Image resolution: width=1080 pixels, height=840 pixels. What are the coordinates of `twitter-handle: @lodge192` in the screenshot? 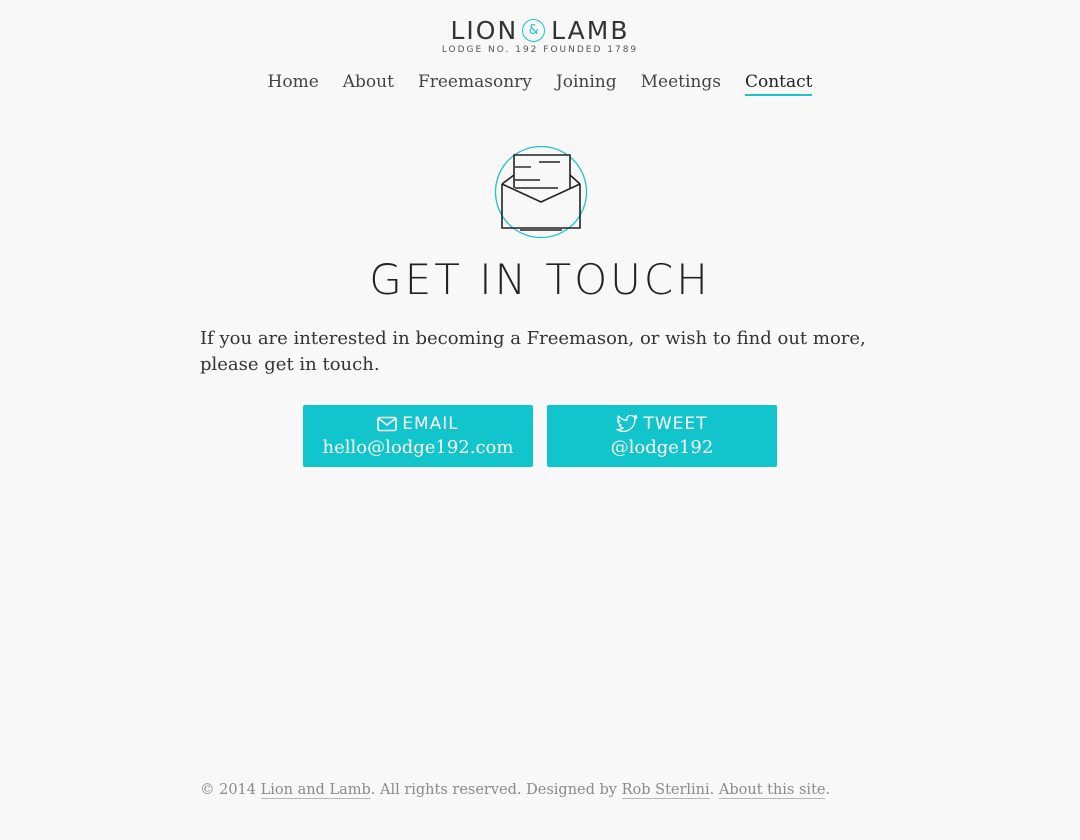 It's located at (662, 447).